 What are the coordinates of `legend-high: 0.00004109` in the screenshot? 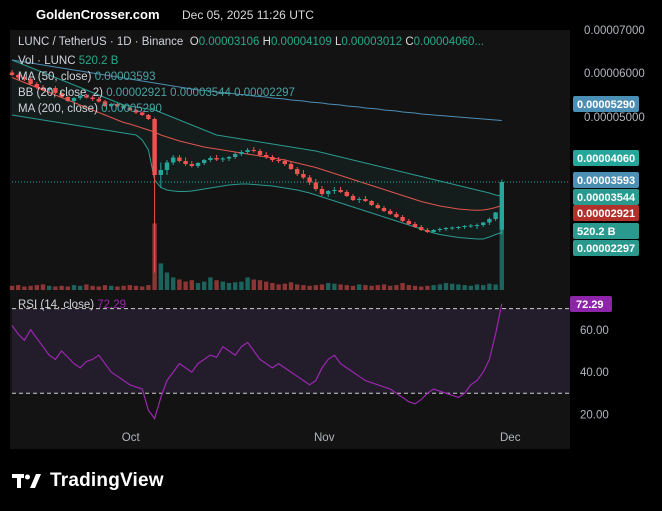 It's located at (301, 42).